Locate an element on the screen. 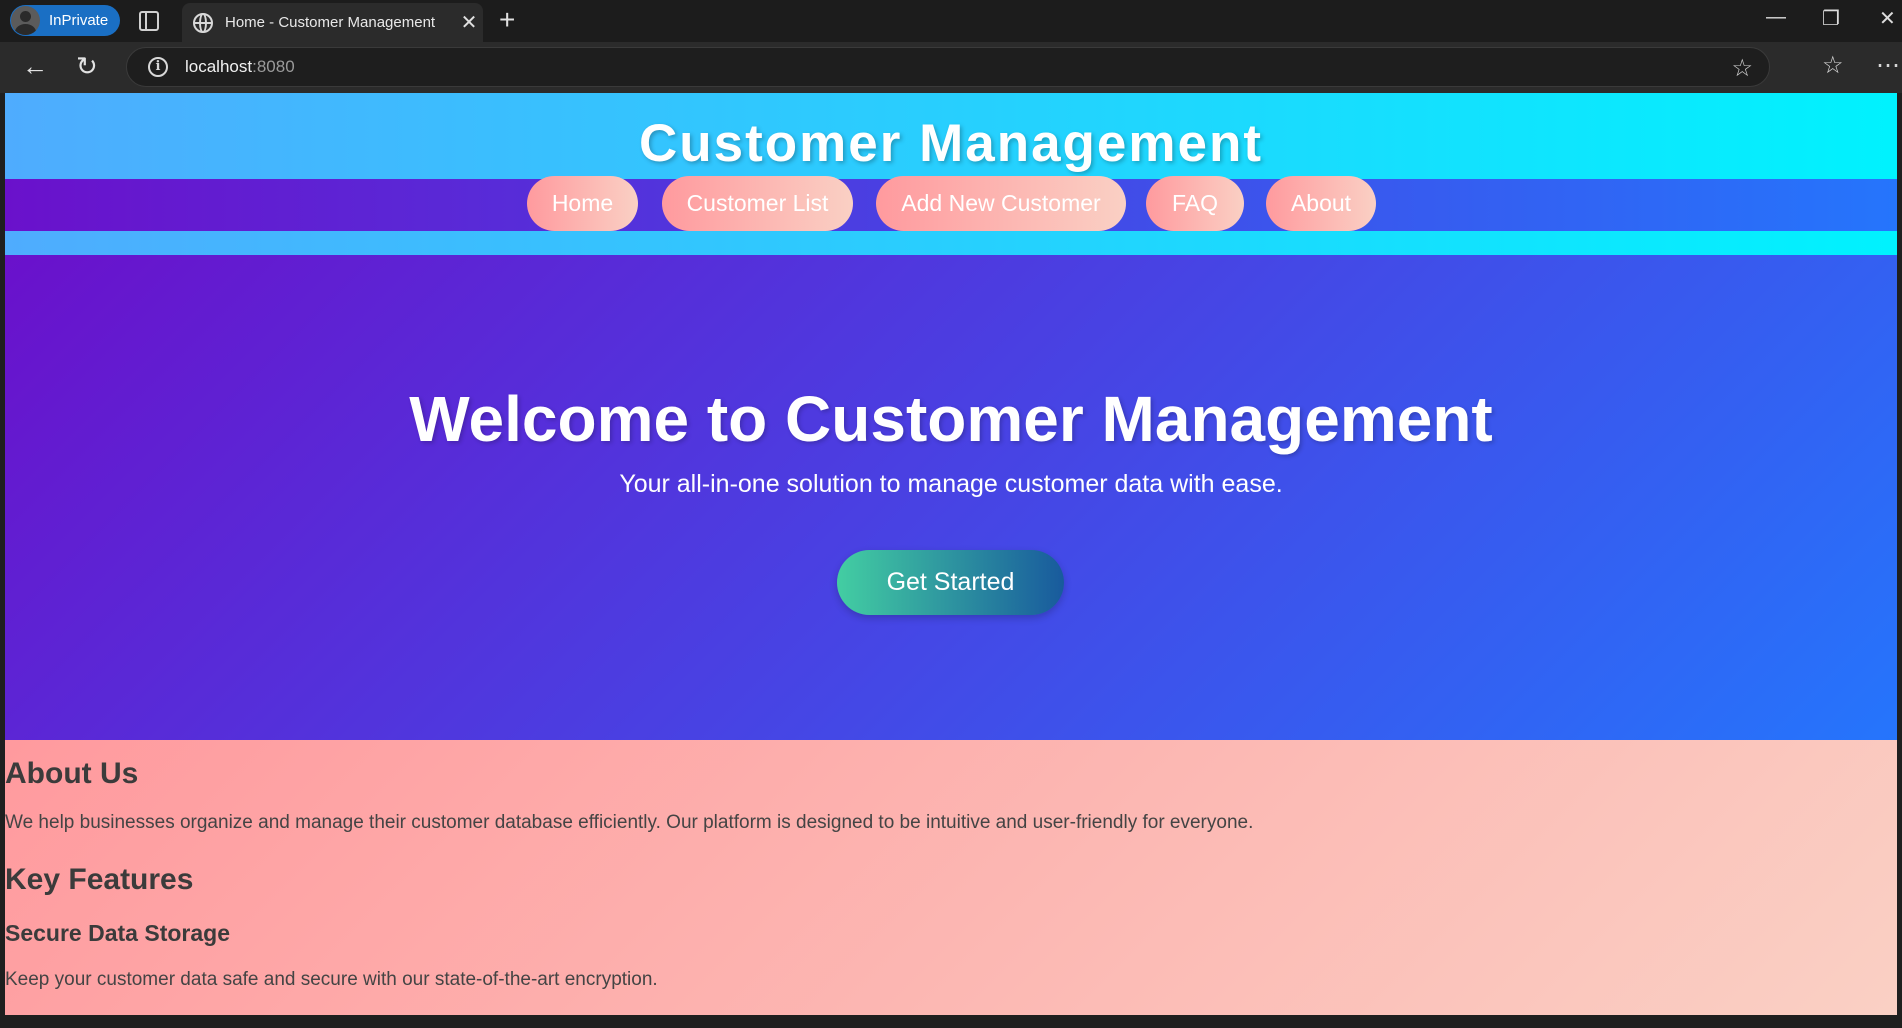 The height and width of the screenshot is (1028, 1902). tab-home: Home - Customer Management ✕ is located at coordinates (332, 22).